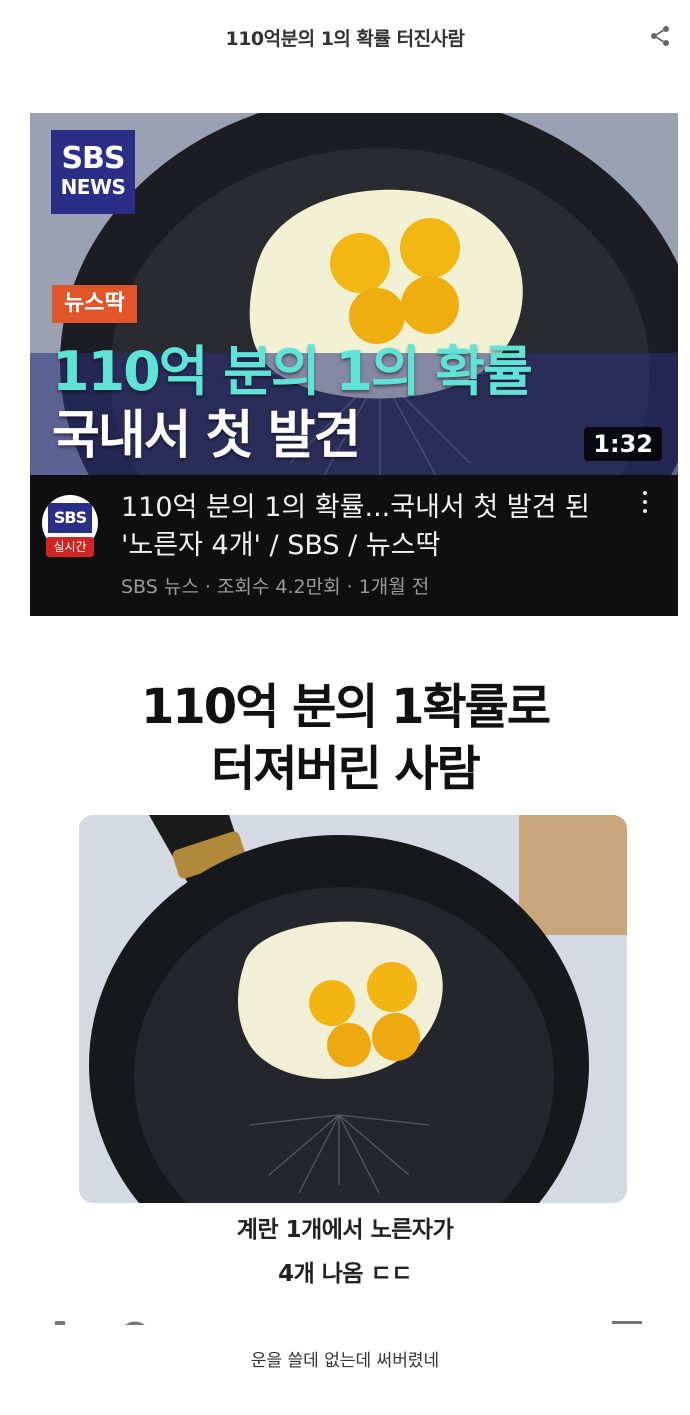  I want to click on sbs-news-logo: SBS NEWS, so click(93, 172).